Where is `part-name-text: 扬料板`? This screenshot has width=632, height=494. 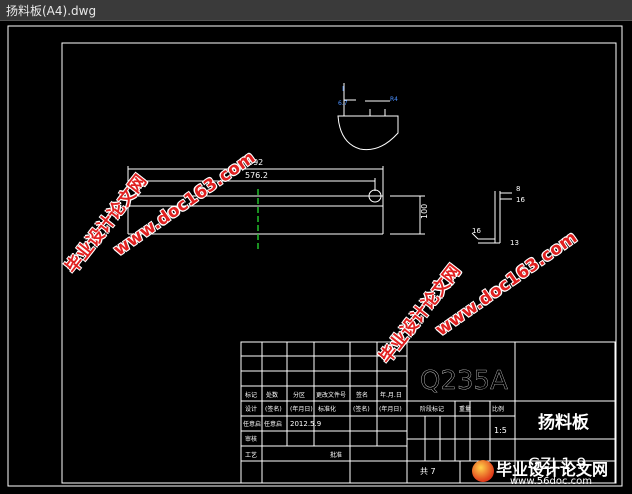
part-name-text: 扬料板 is located at coordinates (564, 422).